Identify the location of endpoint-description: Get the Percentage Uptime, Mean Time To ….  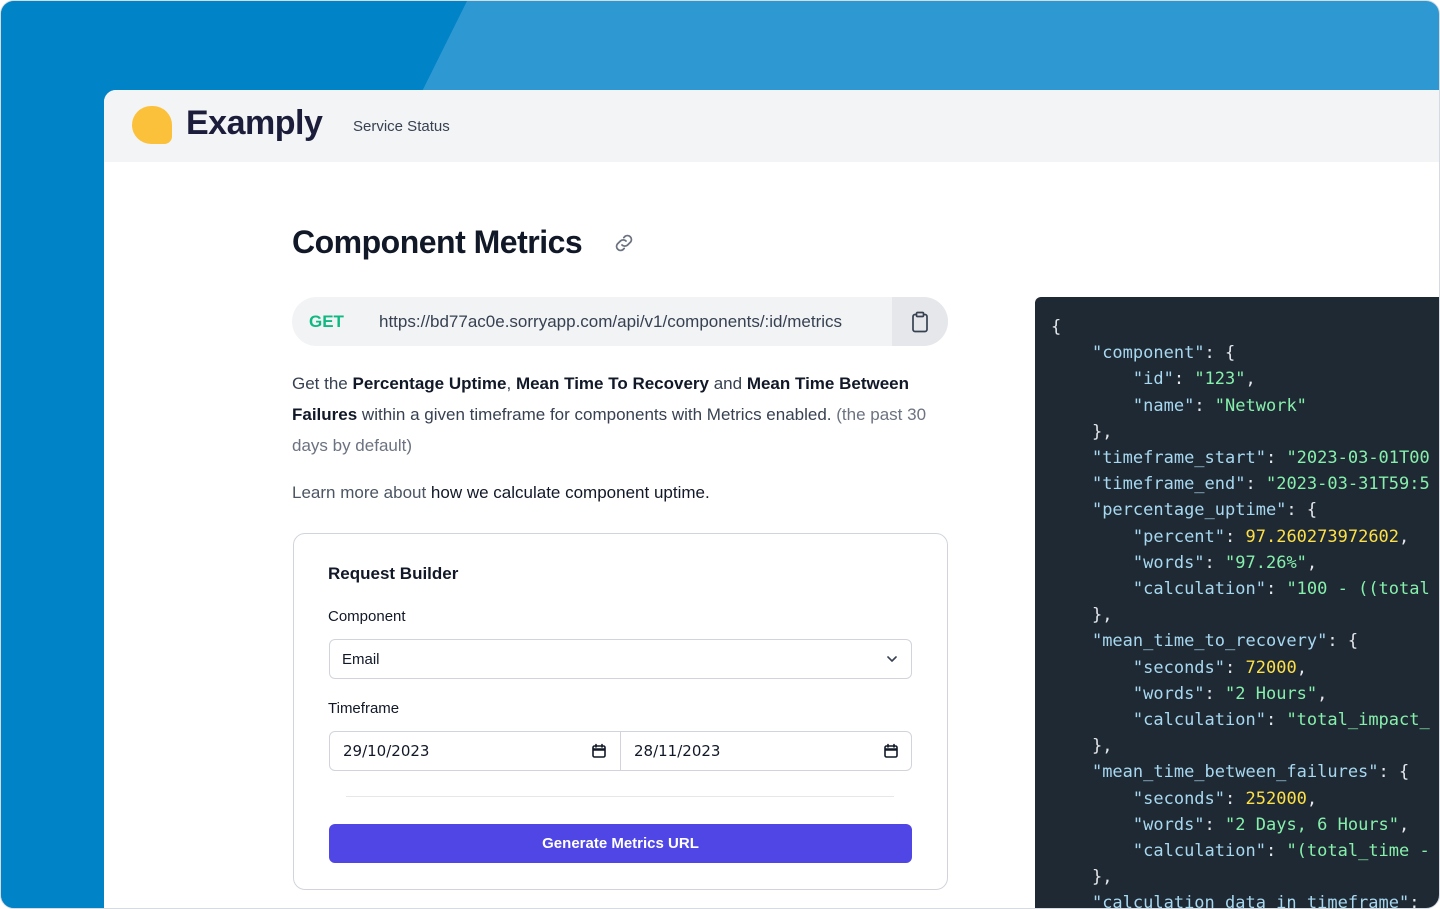
(609, 414).